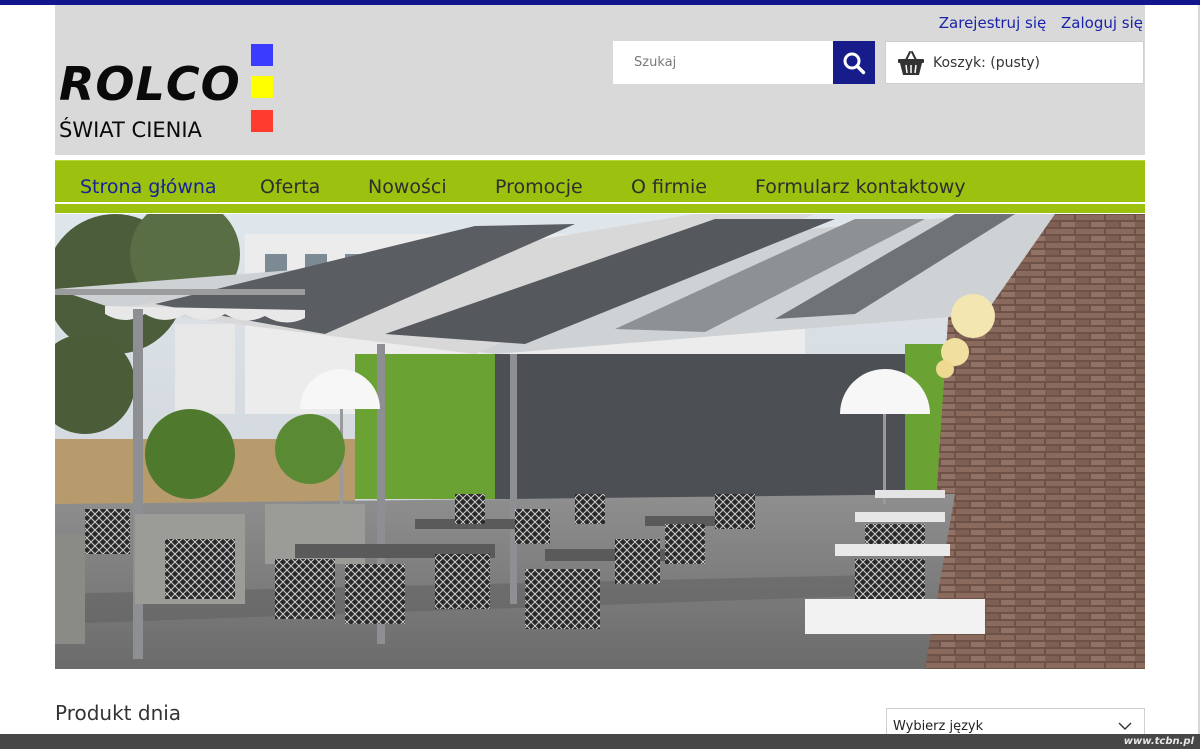  I want to click on language-select-label: Wybierz język, so click(938, 726).